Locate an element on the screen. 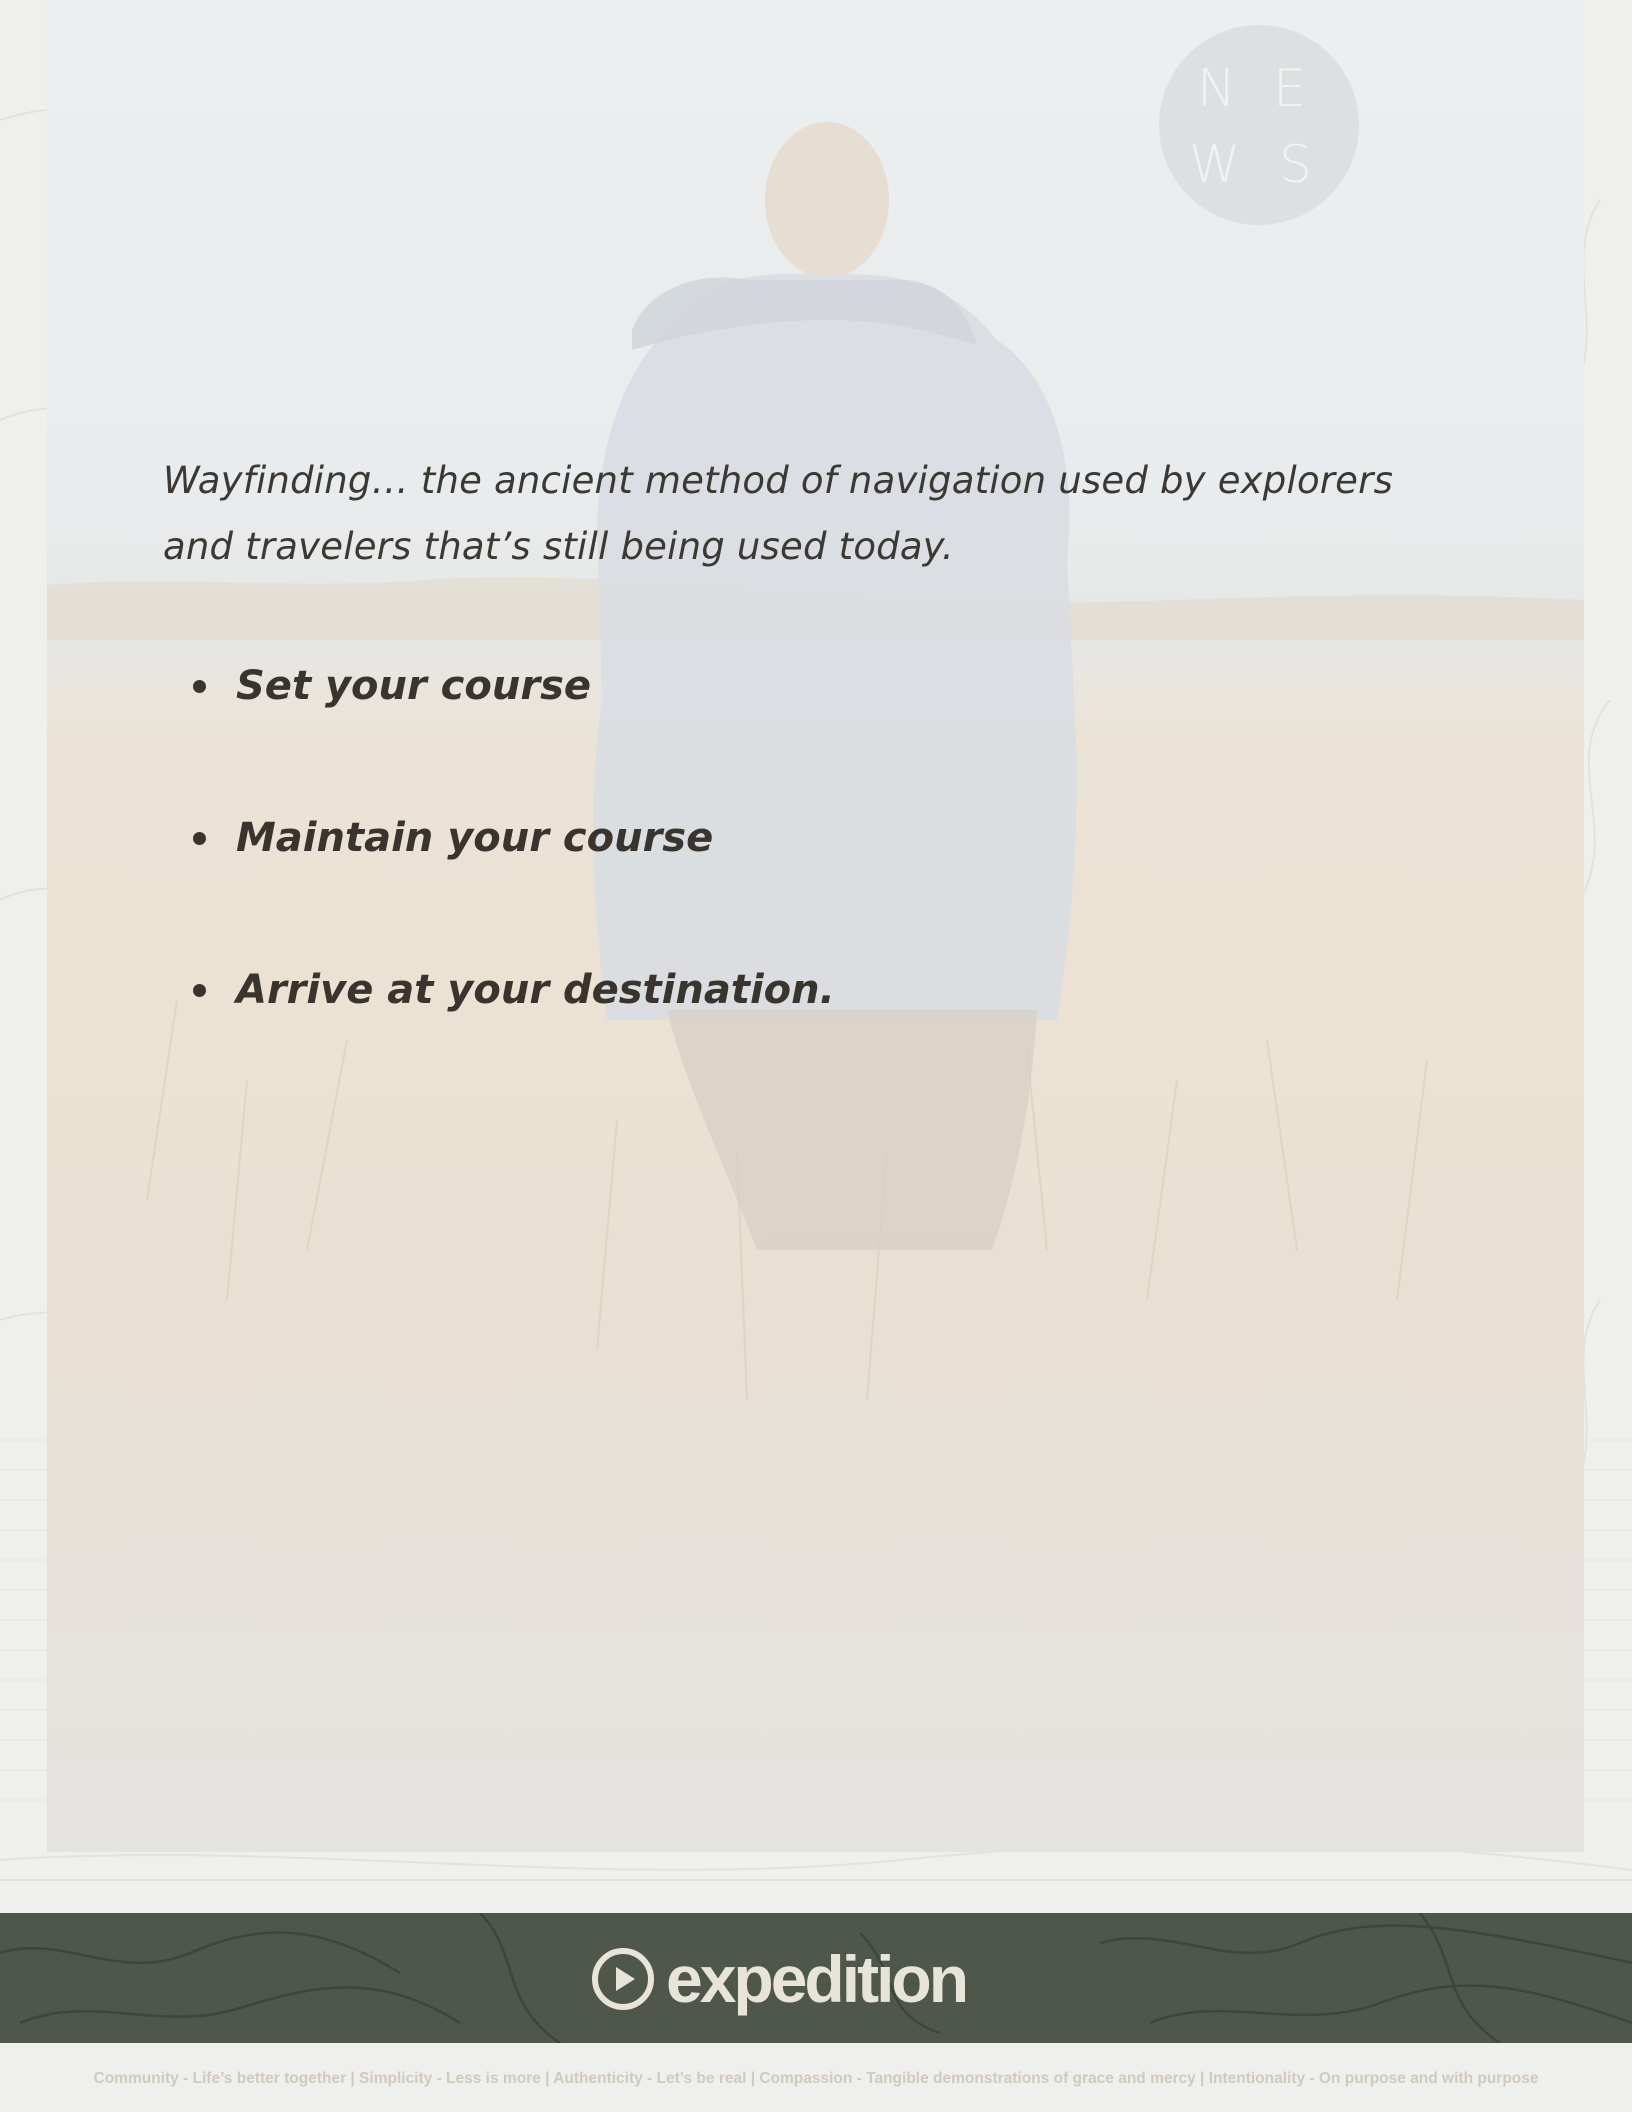 Image resolution: width=1632 pixels, height=2112 pixels. logo-wordmark: expedition is located at coordinates (817, 1979).